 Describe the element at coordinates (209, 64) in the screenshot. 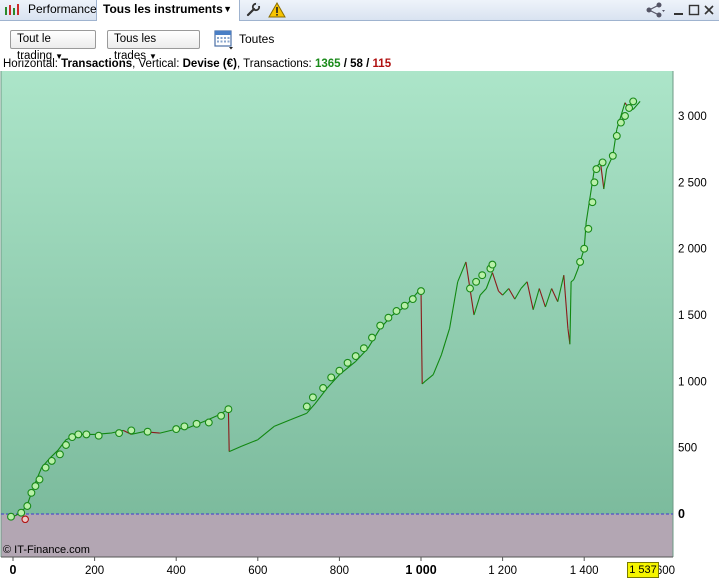

I see `info-vertical-value: Devise (€)` at that location.